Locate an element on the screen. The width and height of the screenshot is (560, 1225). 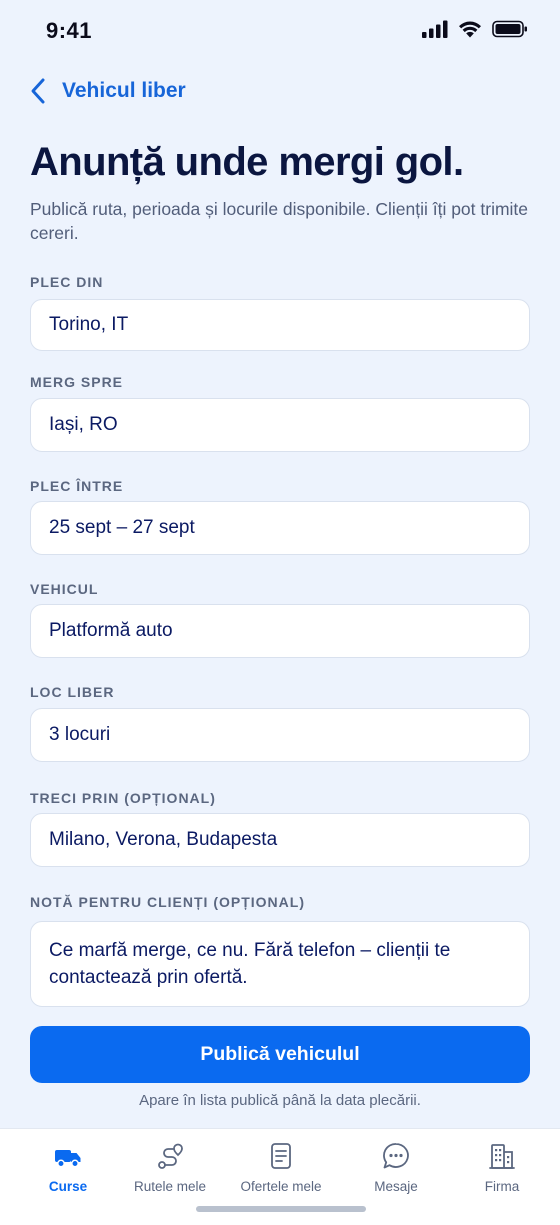
to-input: Iași, RO is located at coordinates (280, 425).